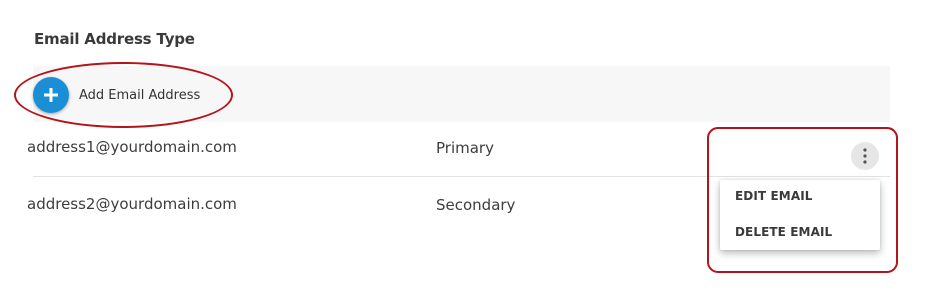 The height and width of the screenshot is (296, 928). I want to click on email-type-1: Primary, so click(465, 148).